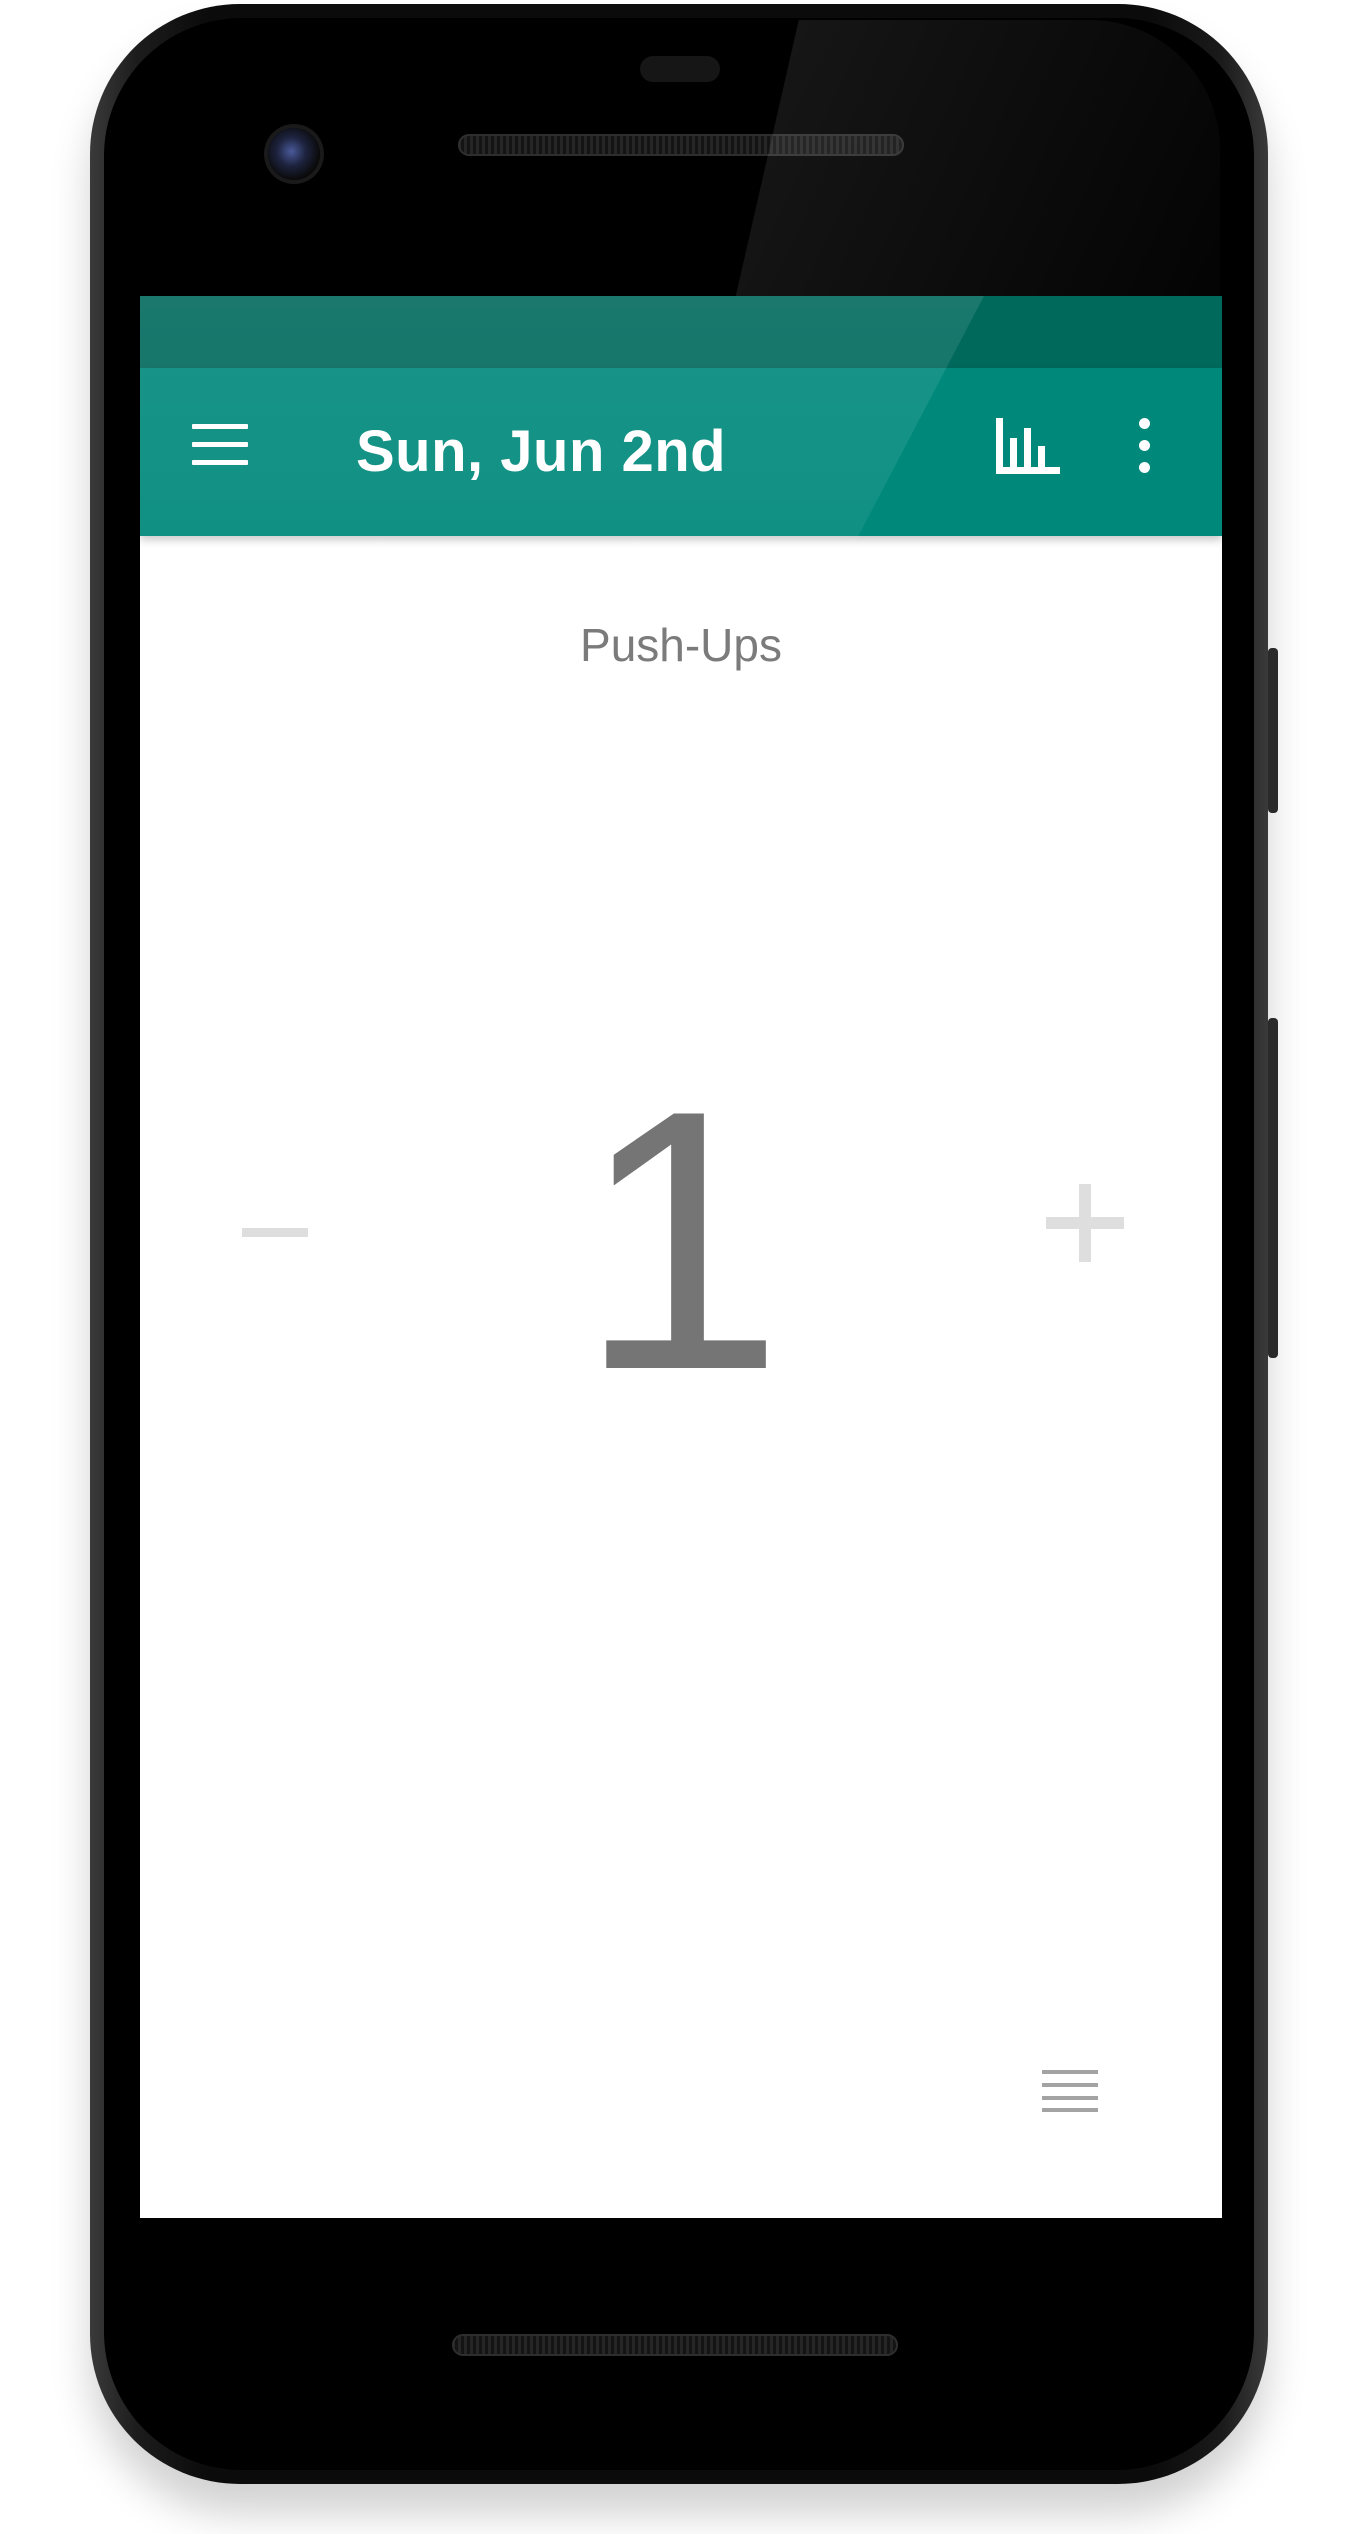 The height and width of the screenshot is (2534, 1370). I want to click on menu-icon, so click(220, 445).